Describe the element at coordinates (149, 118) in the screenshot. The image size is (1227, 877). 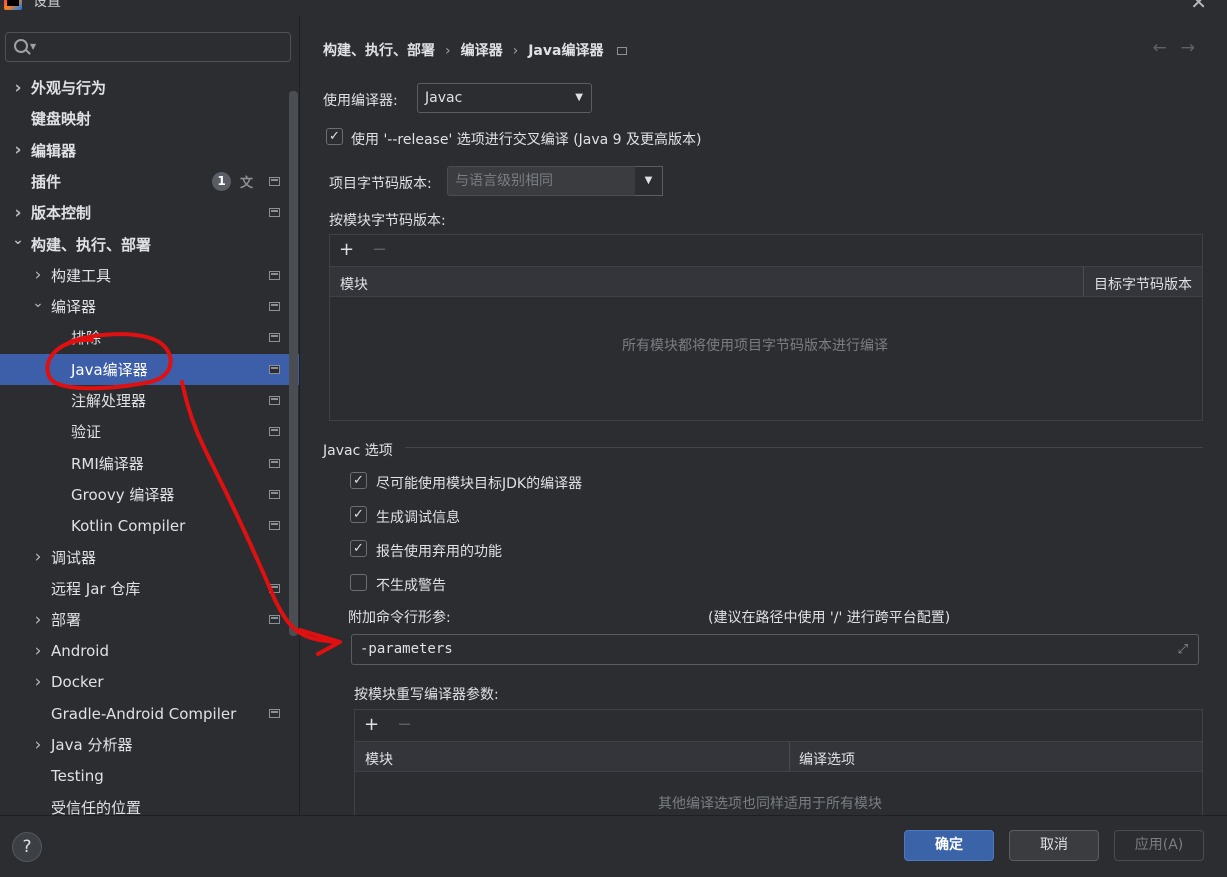
I see `sidebar-item: 键盘映射` at that location.